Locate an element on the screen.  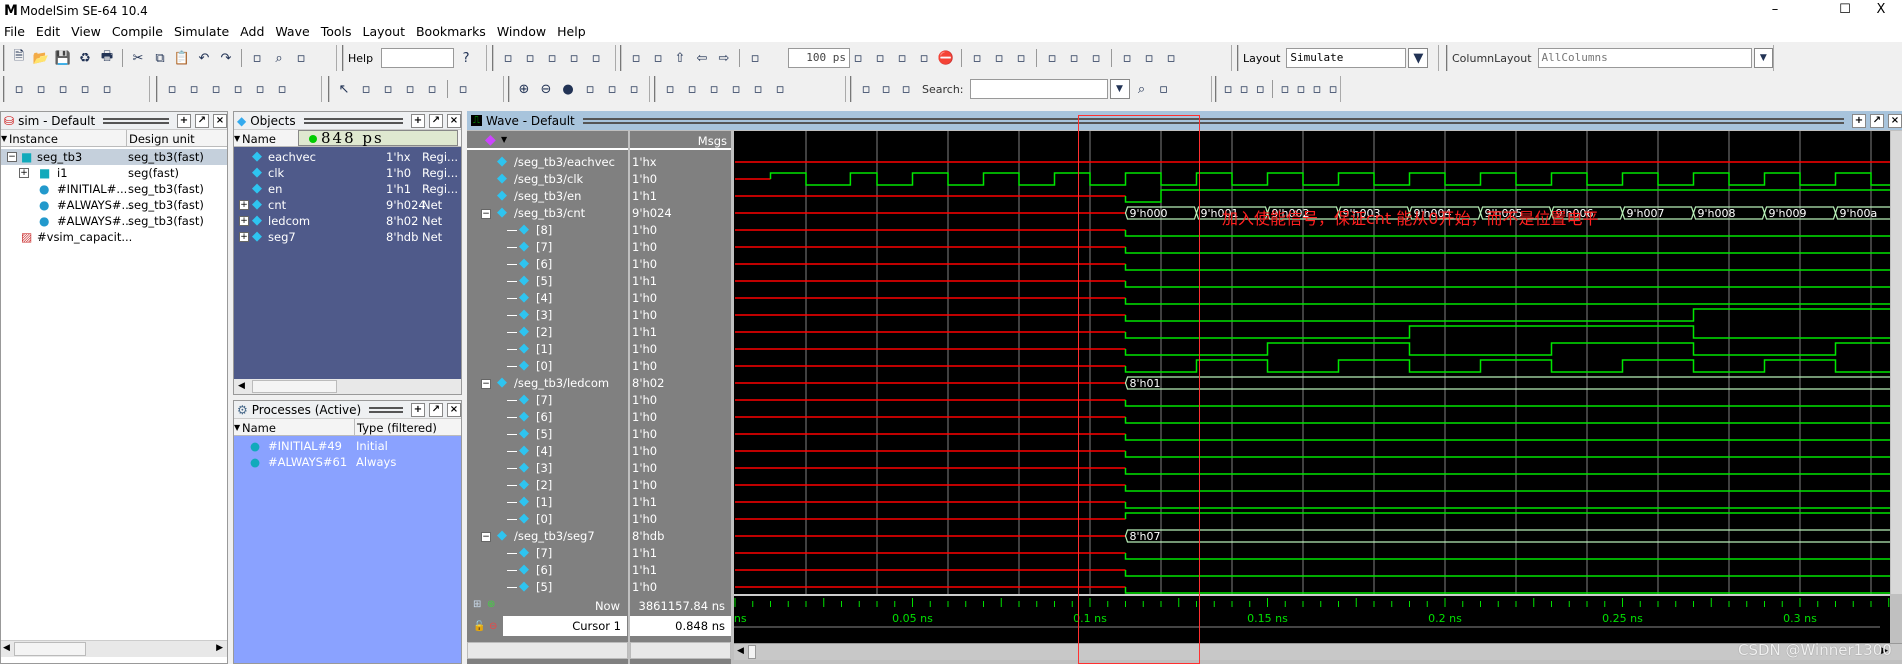
print-icon: 🖶 is located at coordinates (107, 58).